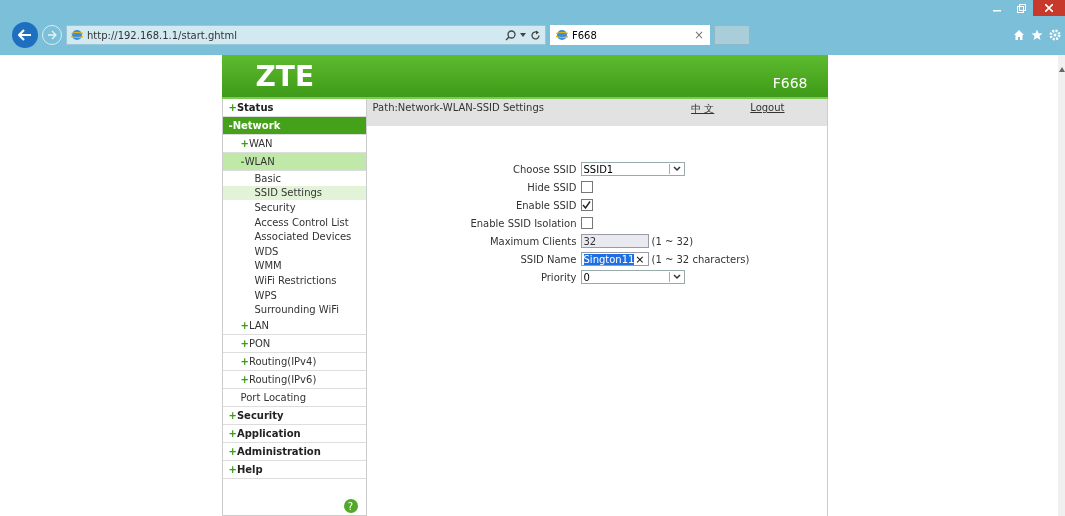 Image resolution: width=1065 pixels, height=516 pixels. What do you see at coordinates (790, 83) in the screenshot?
I see `model-name: F668` at bounding box center [790, 83].